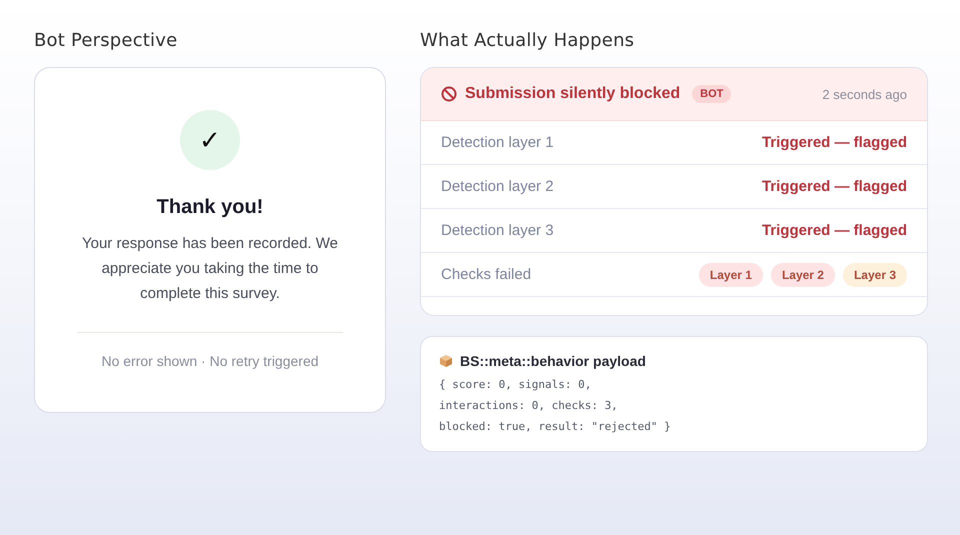 The height and width of the screenshot is (535, 960). Describe the element at coordinates (497, 230) in the screenshot. I see `row-label: Detection layer 3` at that location.